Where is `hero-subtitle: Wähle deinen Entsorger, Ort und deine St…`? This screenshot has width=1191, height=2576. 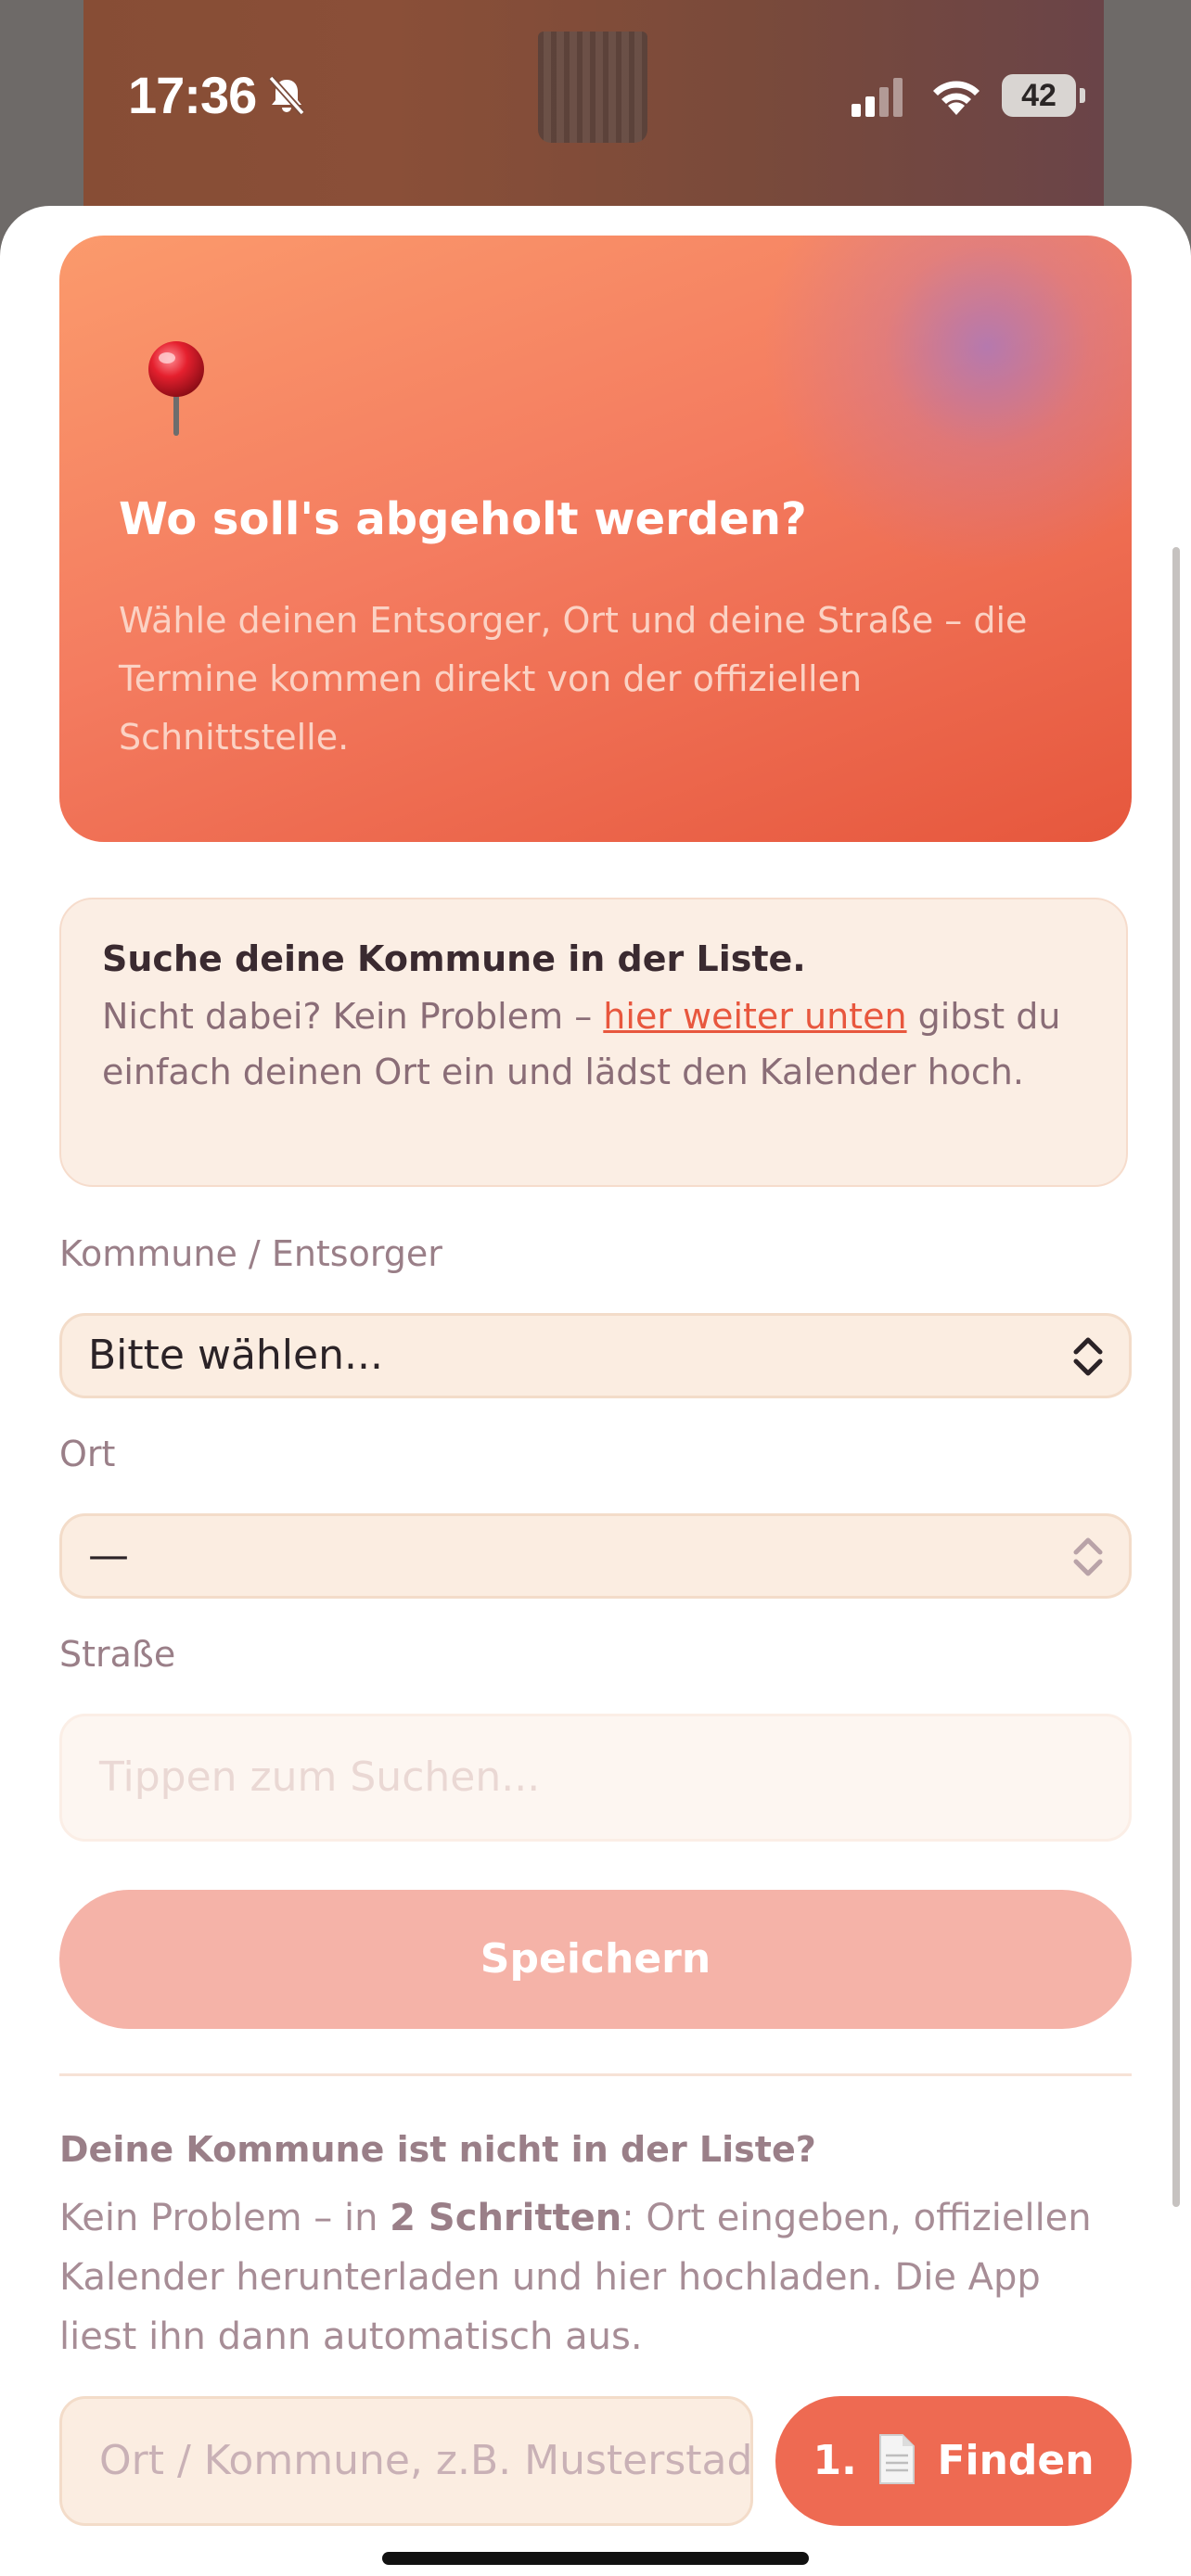 hero-subtitle: Wähle deinen Entsorger, Ort und deine St… is located at coordinates (573, 679).